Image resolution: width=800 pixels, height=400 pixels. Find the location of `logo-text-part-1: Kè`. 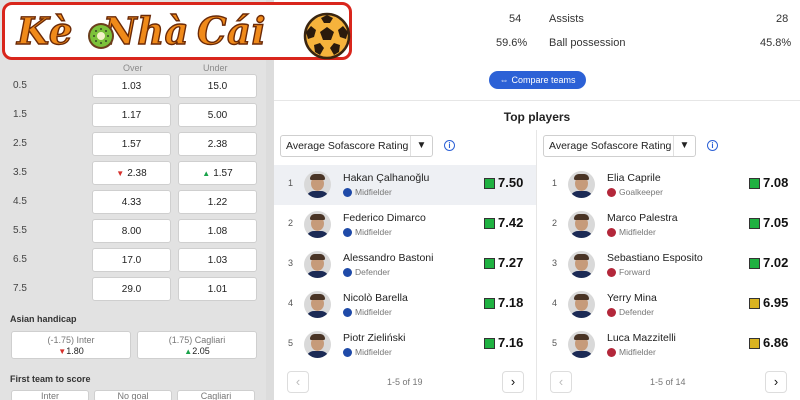

logo-text-part-1: Kè is located at coordinates (44, 30).